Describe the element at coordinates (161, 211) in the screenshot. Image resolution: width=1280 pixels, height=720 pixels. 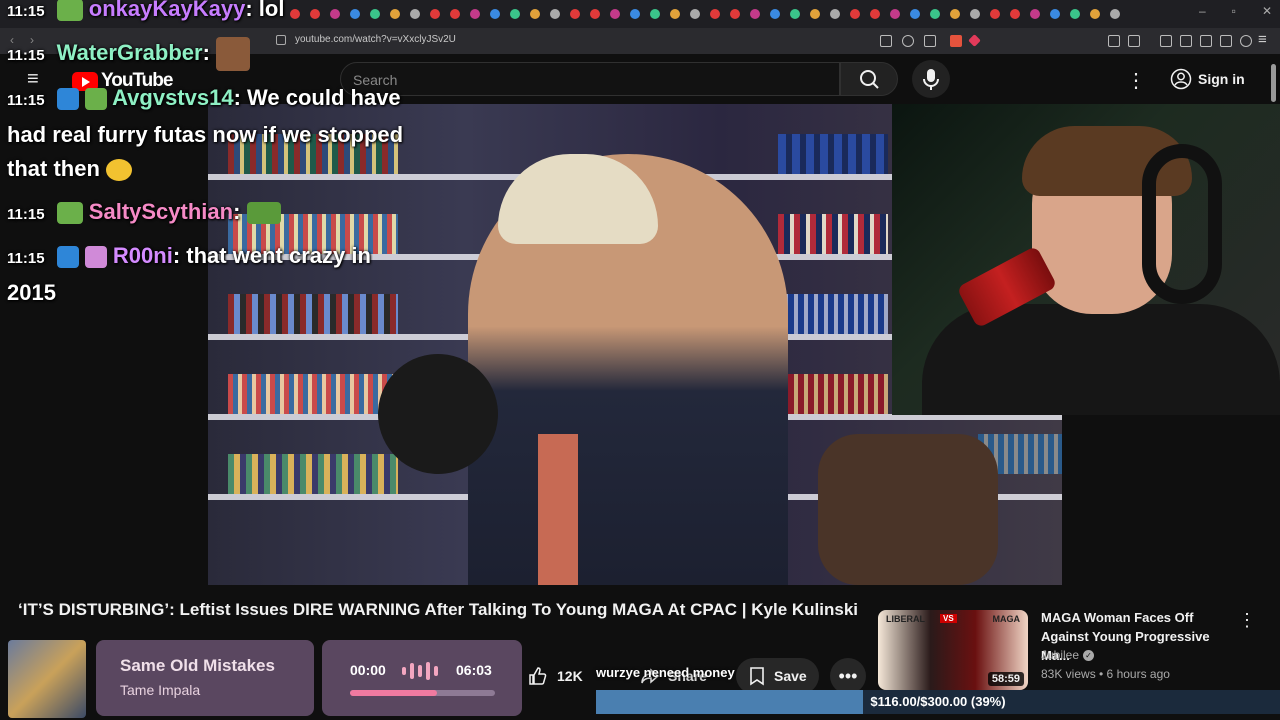
I see `chat-username: SaltyScythian` at that location.